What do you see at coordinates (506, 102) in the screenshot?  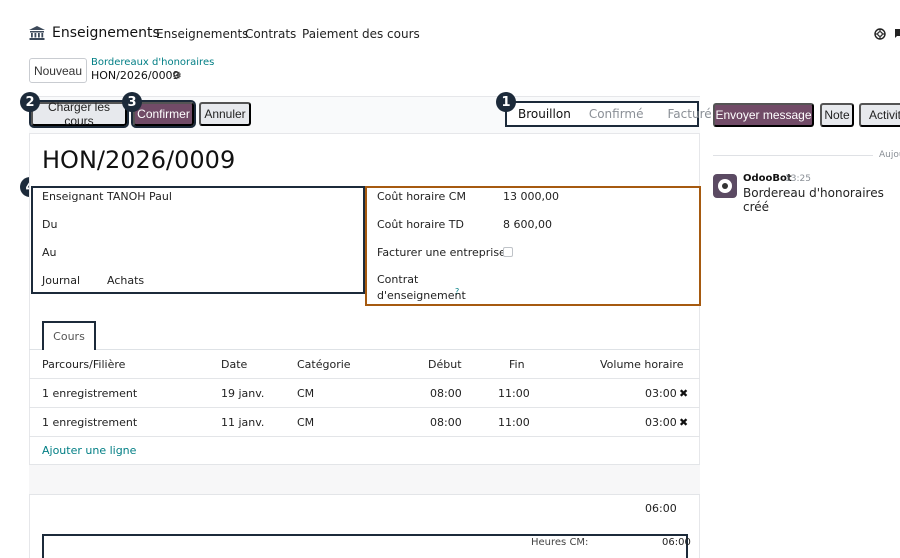 I see `annotation-badge-1: 1` at bounding box center [506, 102].